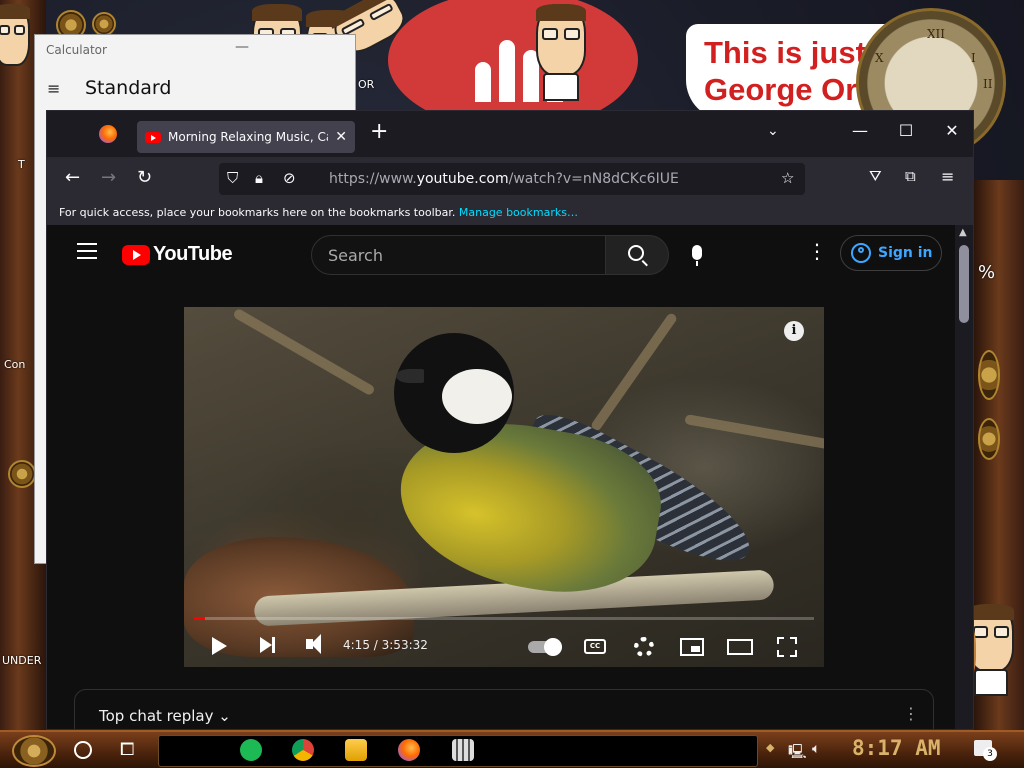  Describe the element at coordinates (861, 253) in the screenshot. I see `user-icon` at that location.